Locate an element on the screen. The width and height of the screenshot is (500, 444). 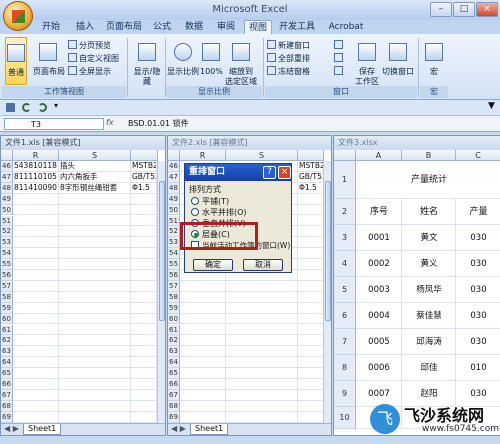
page-break-preview-button: 分页预览 is located at coordinates (89, 45).